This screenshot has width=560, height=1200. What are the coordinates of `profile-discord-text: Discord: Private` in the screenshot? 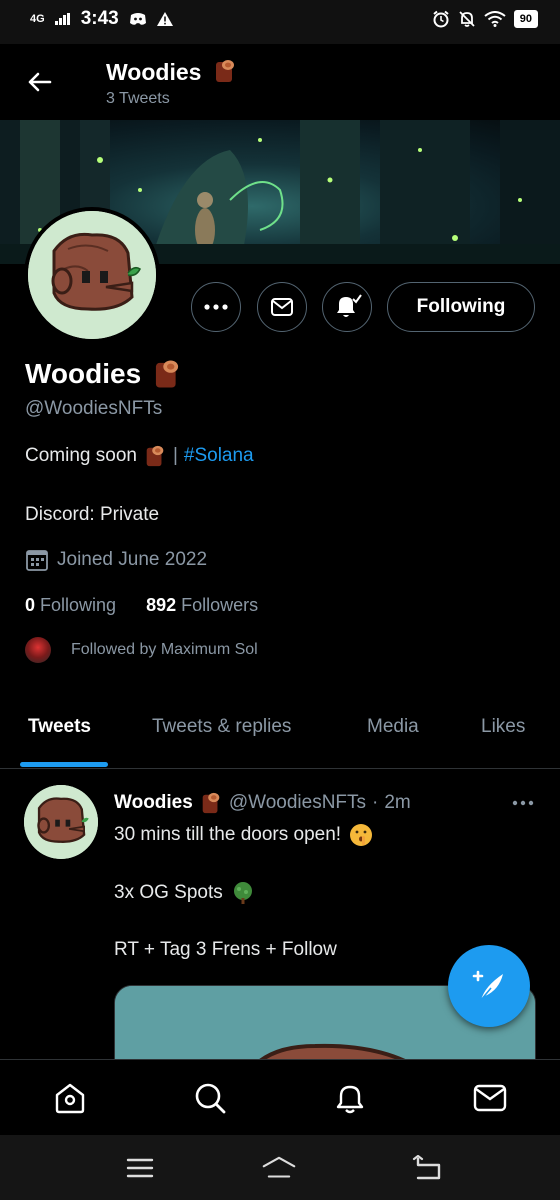 It's located at (92, 514).